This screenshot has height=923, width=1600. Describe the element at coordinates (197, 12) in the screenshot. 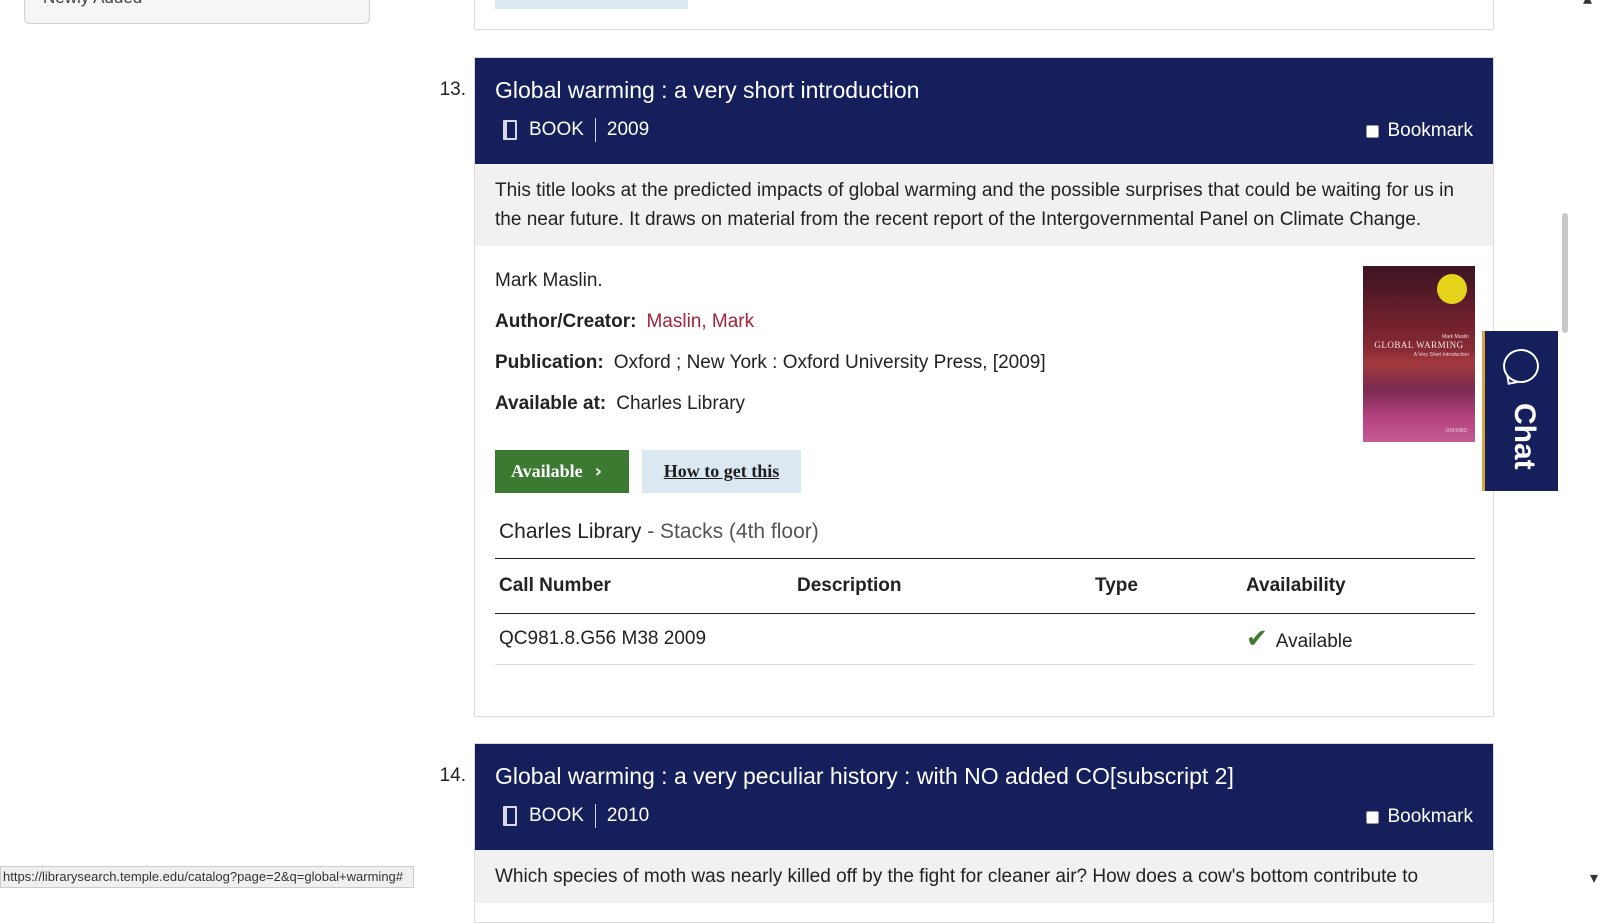

I see `facet-sort-dropdown: Newly Added ⌄` at that location.